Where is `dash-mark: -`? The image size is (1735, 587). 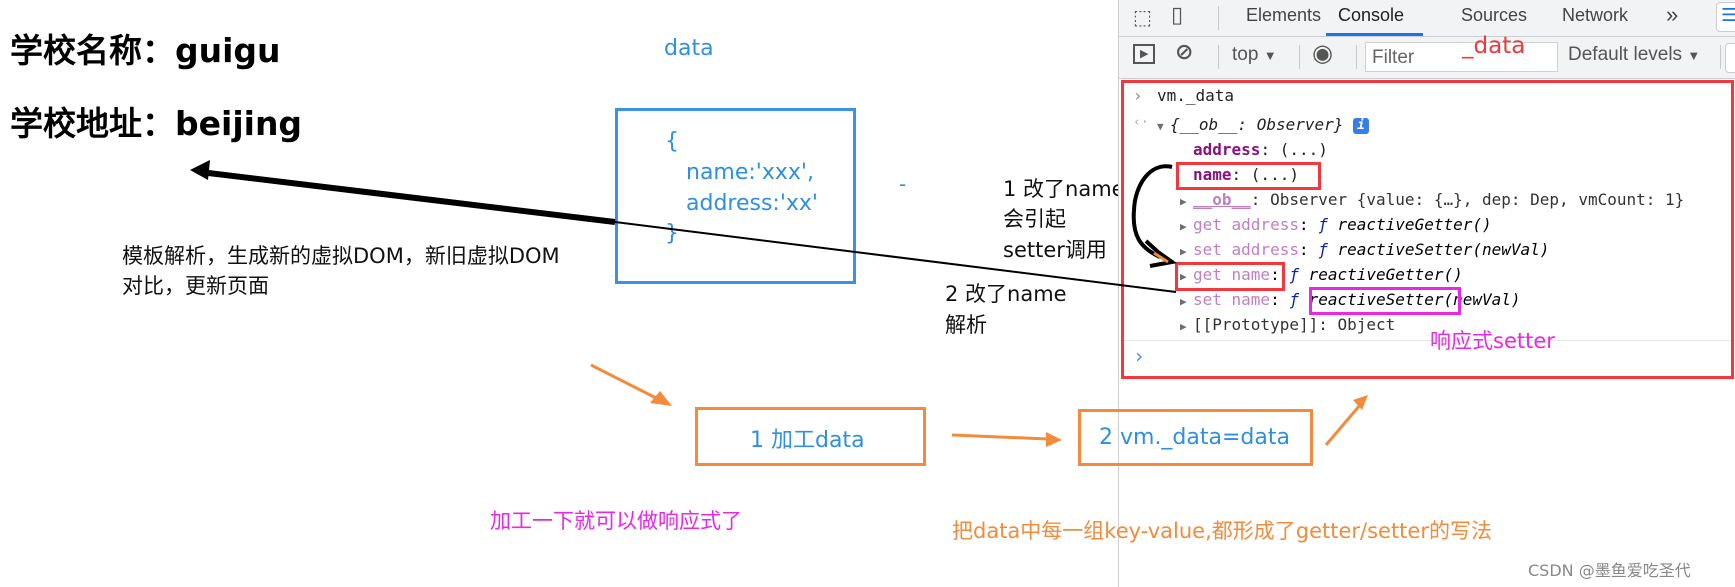
dash-mark: - is located at coordinates (903, 184).